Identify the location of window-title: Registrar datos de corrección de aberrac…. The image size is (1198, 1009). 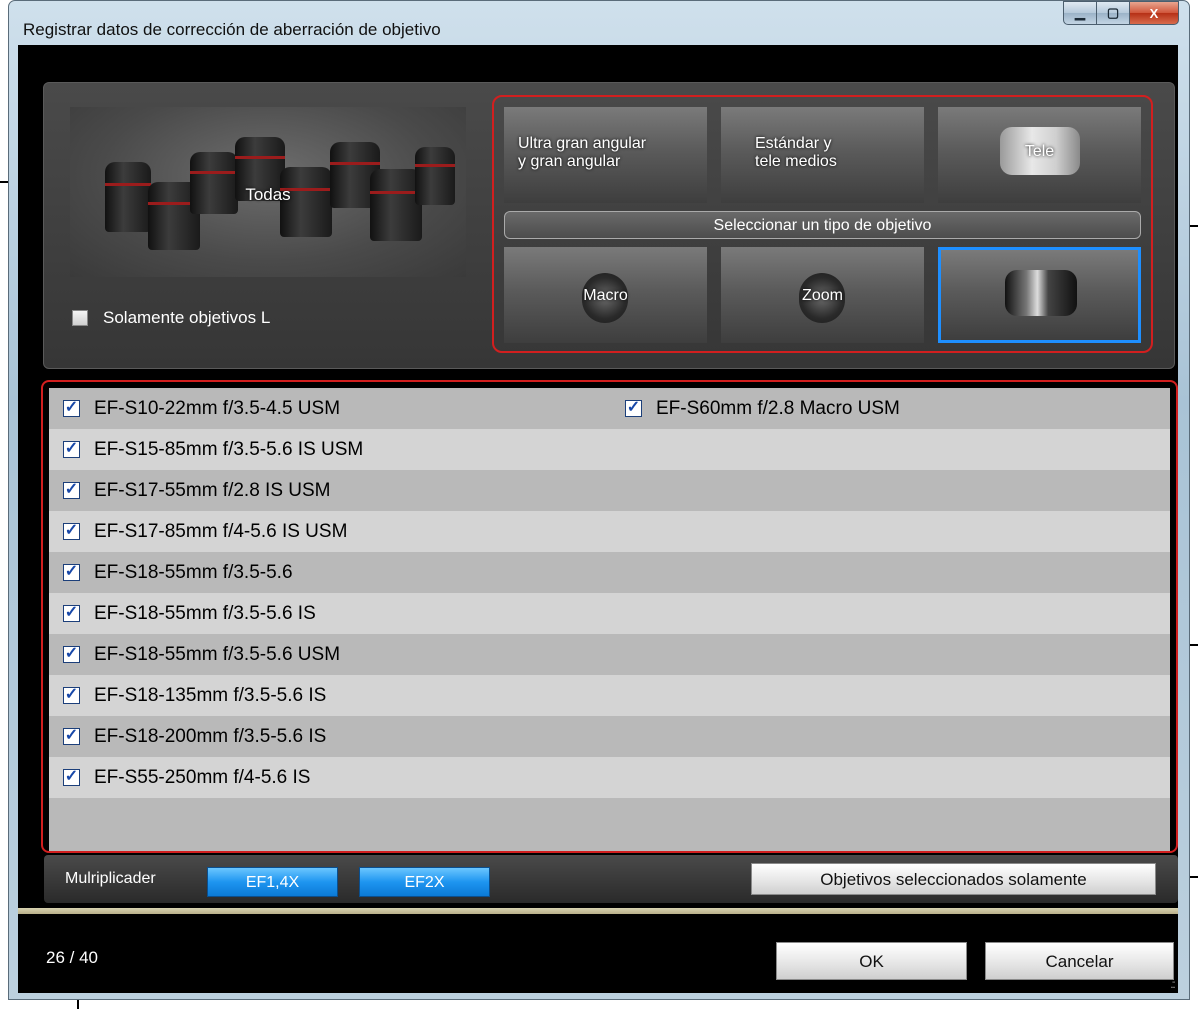
(232, 29).